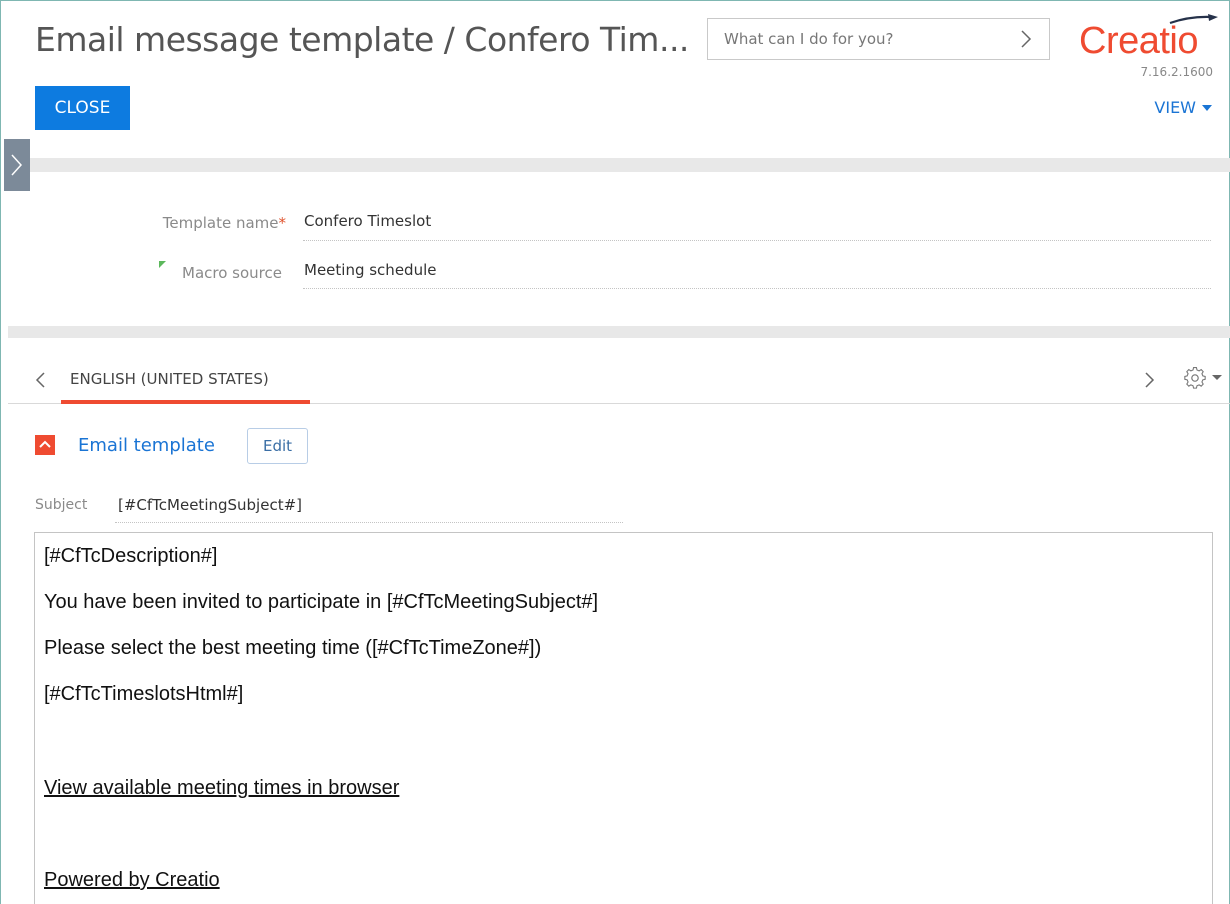 The height and width of the screenshot is (904, 1230). I want to click on body-line: [#CfTcDescription#], so click(131, 556).